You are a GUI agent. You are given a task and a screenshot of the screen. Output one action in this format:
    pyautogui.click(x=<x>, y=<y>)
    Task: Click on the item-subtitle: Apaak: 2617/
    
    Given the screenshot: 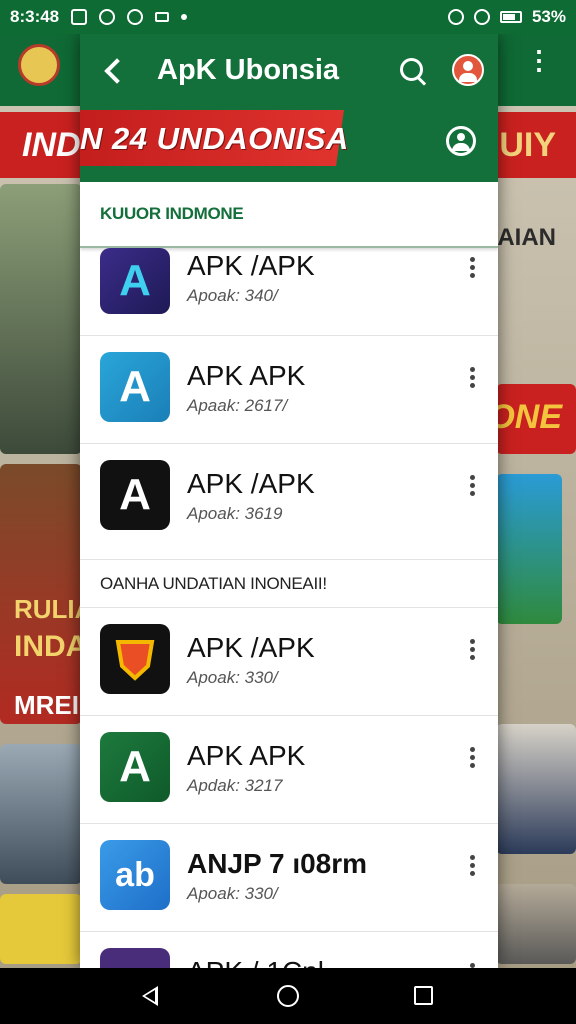 What is the action you would take?
    pyautogui.click(x=237, y=405)
    